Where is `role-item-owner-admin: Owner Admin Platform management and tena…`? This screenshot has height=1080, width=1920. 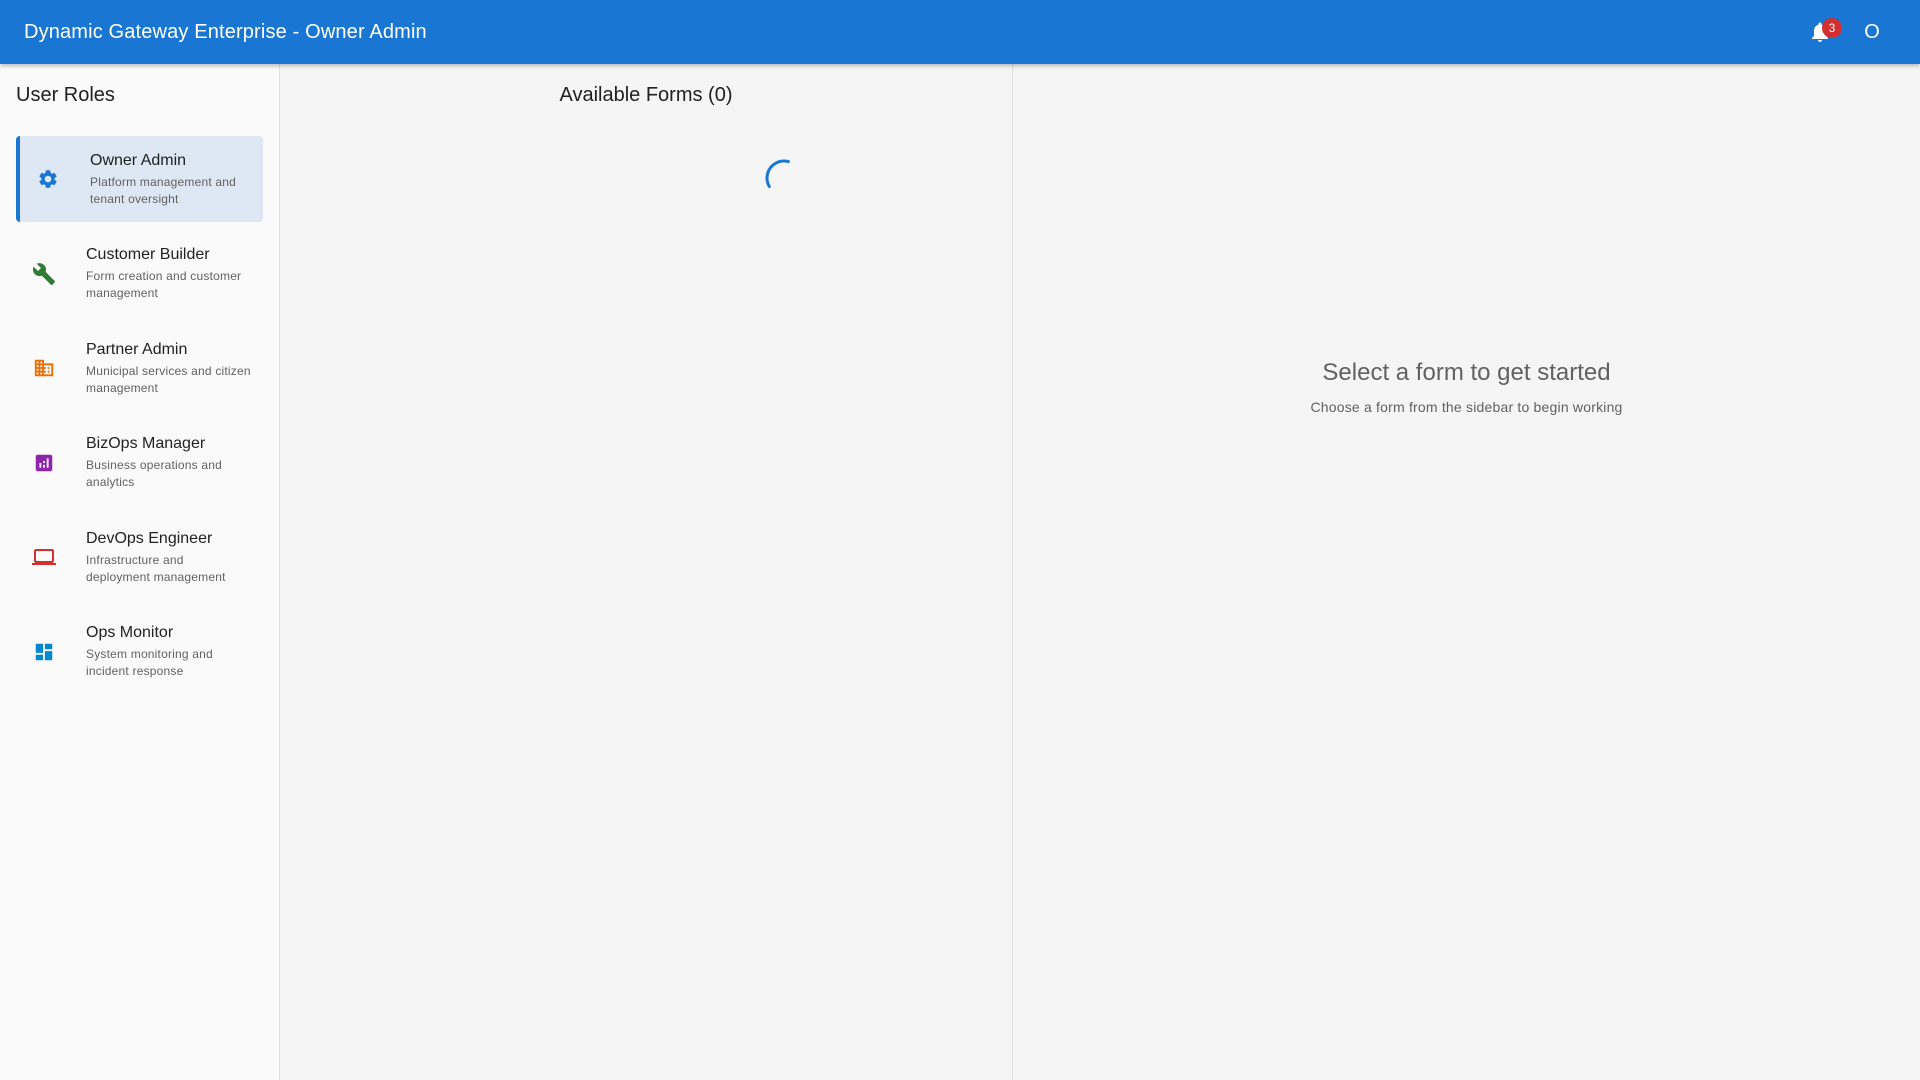 role-item-owner-admin: Owner Admin Platform management and tena… is located at coordinates (139, 179).